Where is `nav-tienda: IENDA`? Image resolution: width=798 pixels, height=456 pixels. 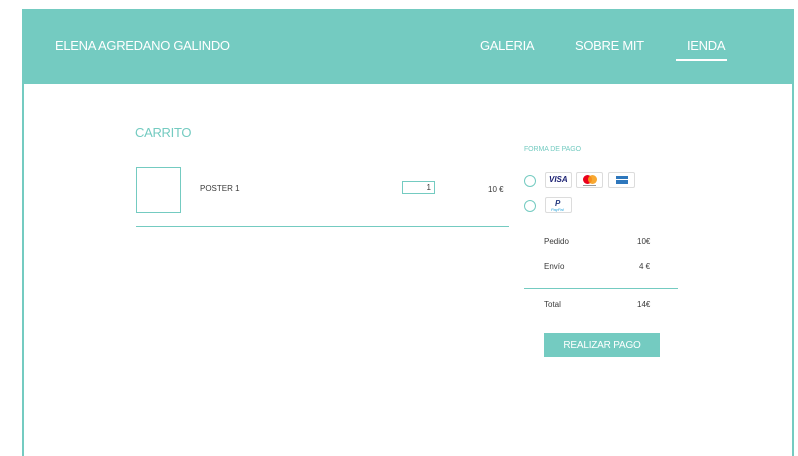
nav-tienda: IENDA is located at coordinates (706, 45).